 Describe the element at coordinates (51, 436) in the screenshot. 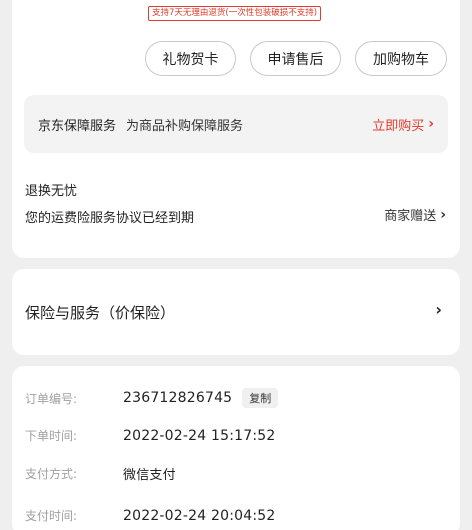

I see `order-time-label: 下单时间:` at that location.